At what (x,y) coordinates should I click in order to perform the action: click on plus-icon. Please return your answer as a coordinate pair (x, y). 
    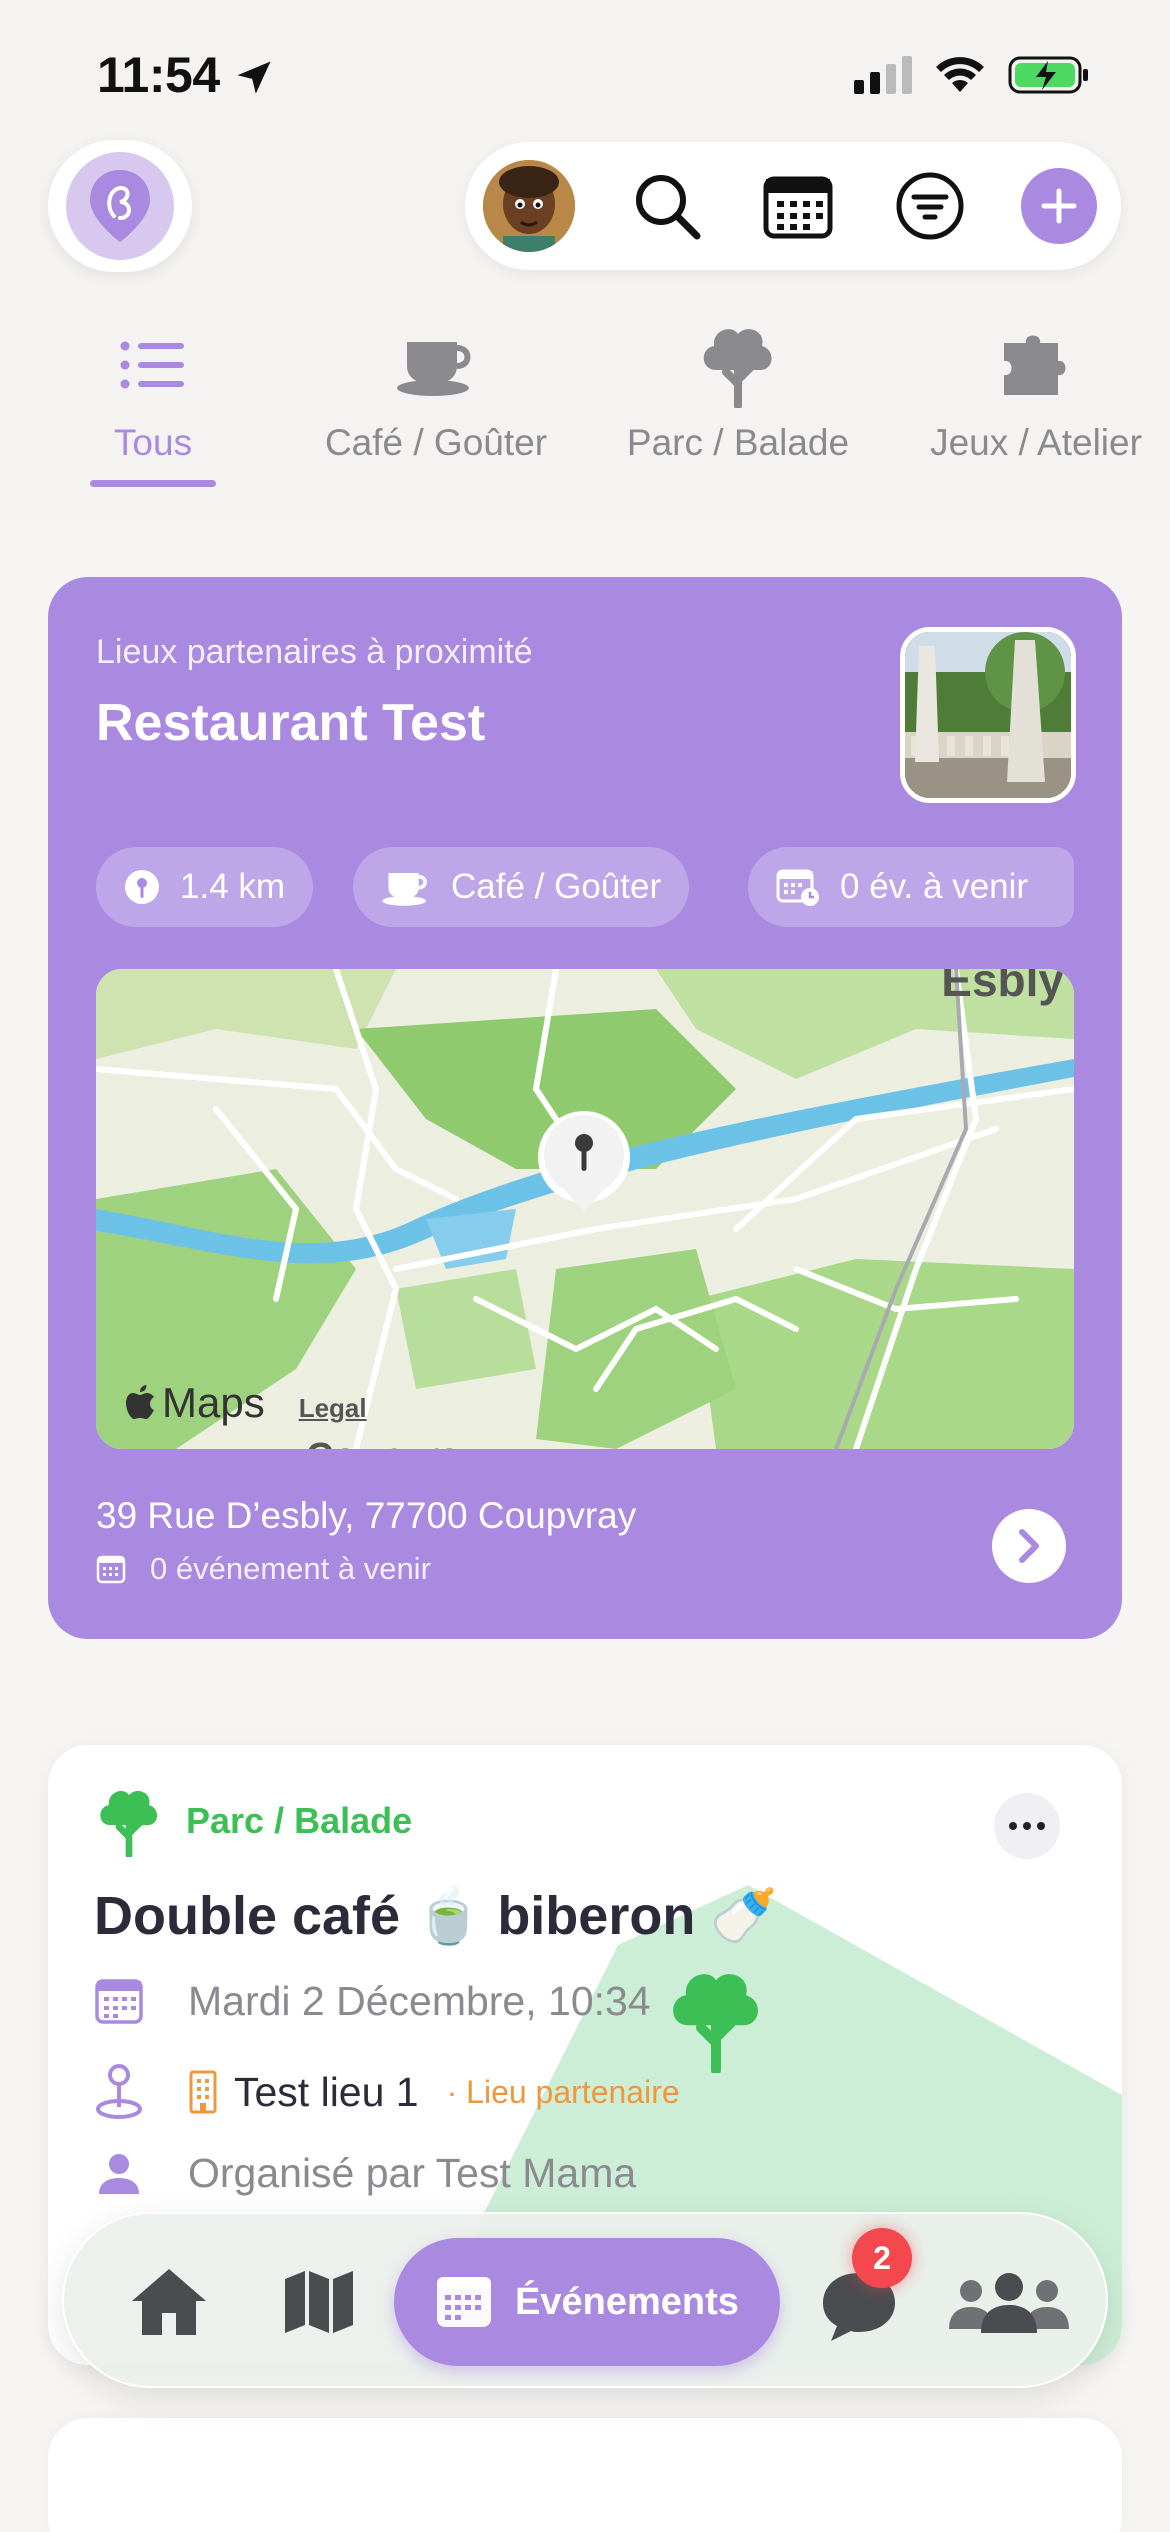
    Looking at the image, I should click on (1059, 206).